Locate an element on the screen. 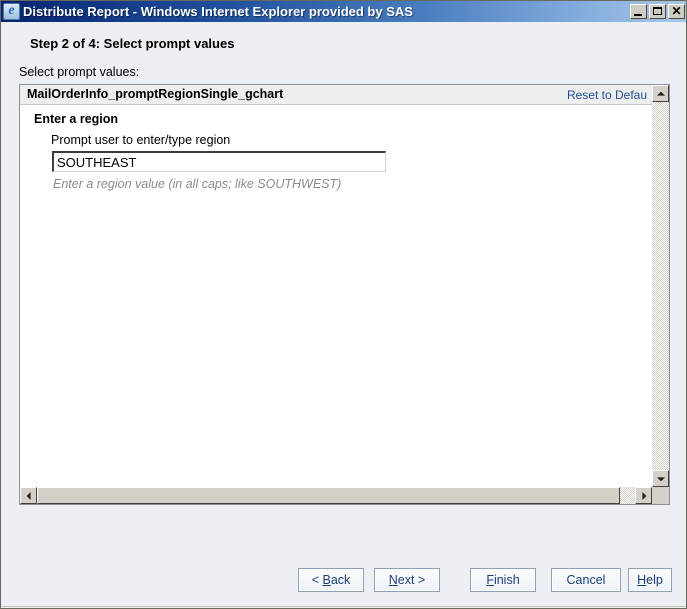 Image resolution: width=687 pixels, height=609 pixels. window-controls: ✕ is located at coordinates (656, 11).